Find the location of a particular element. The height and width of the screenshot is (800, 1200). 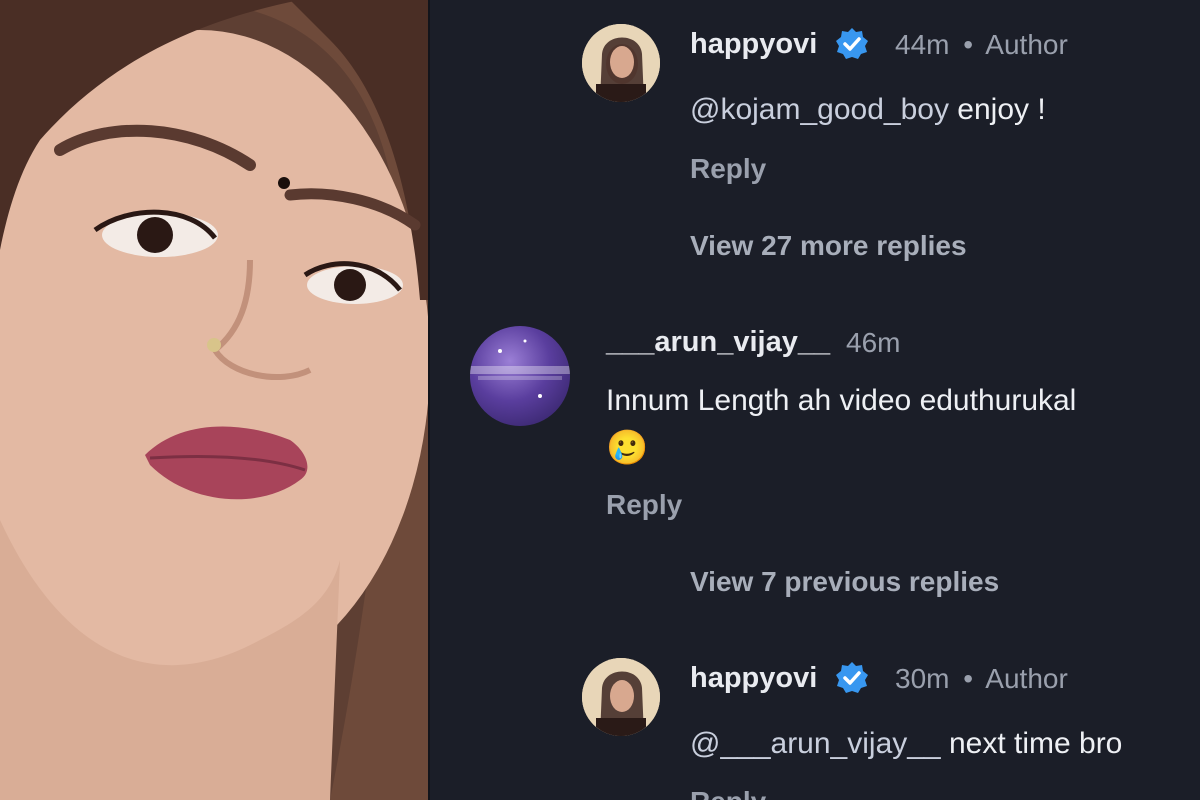

comment-text: @___arun_vijay__ next time bro is located at coordinates (906, 744).